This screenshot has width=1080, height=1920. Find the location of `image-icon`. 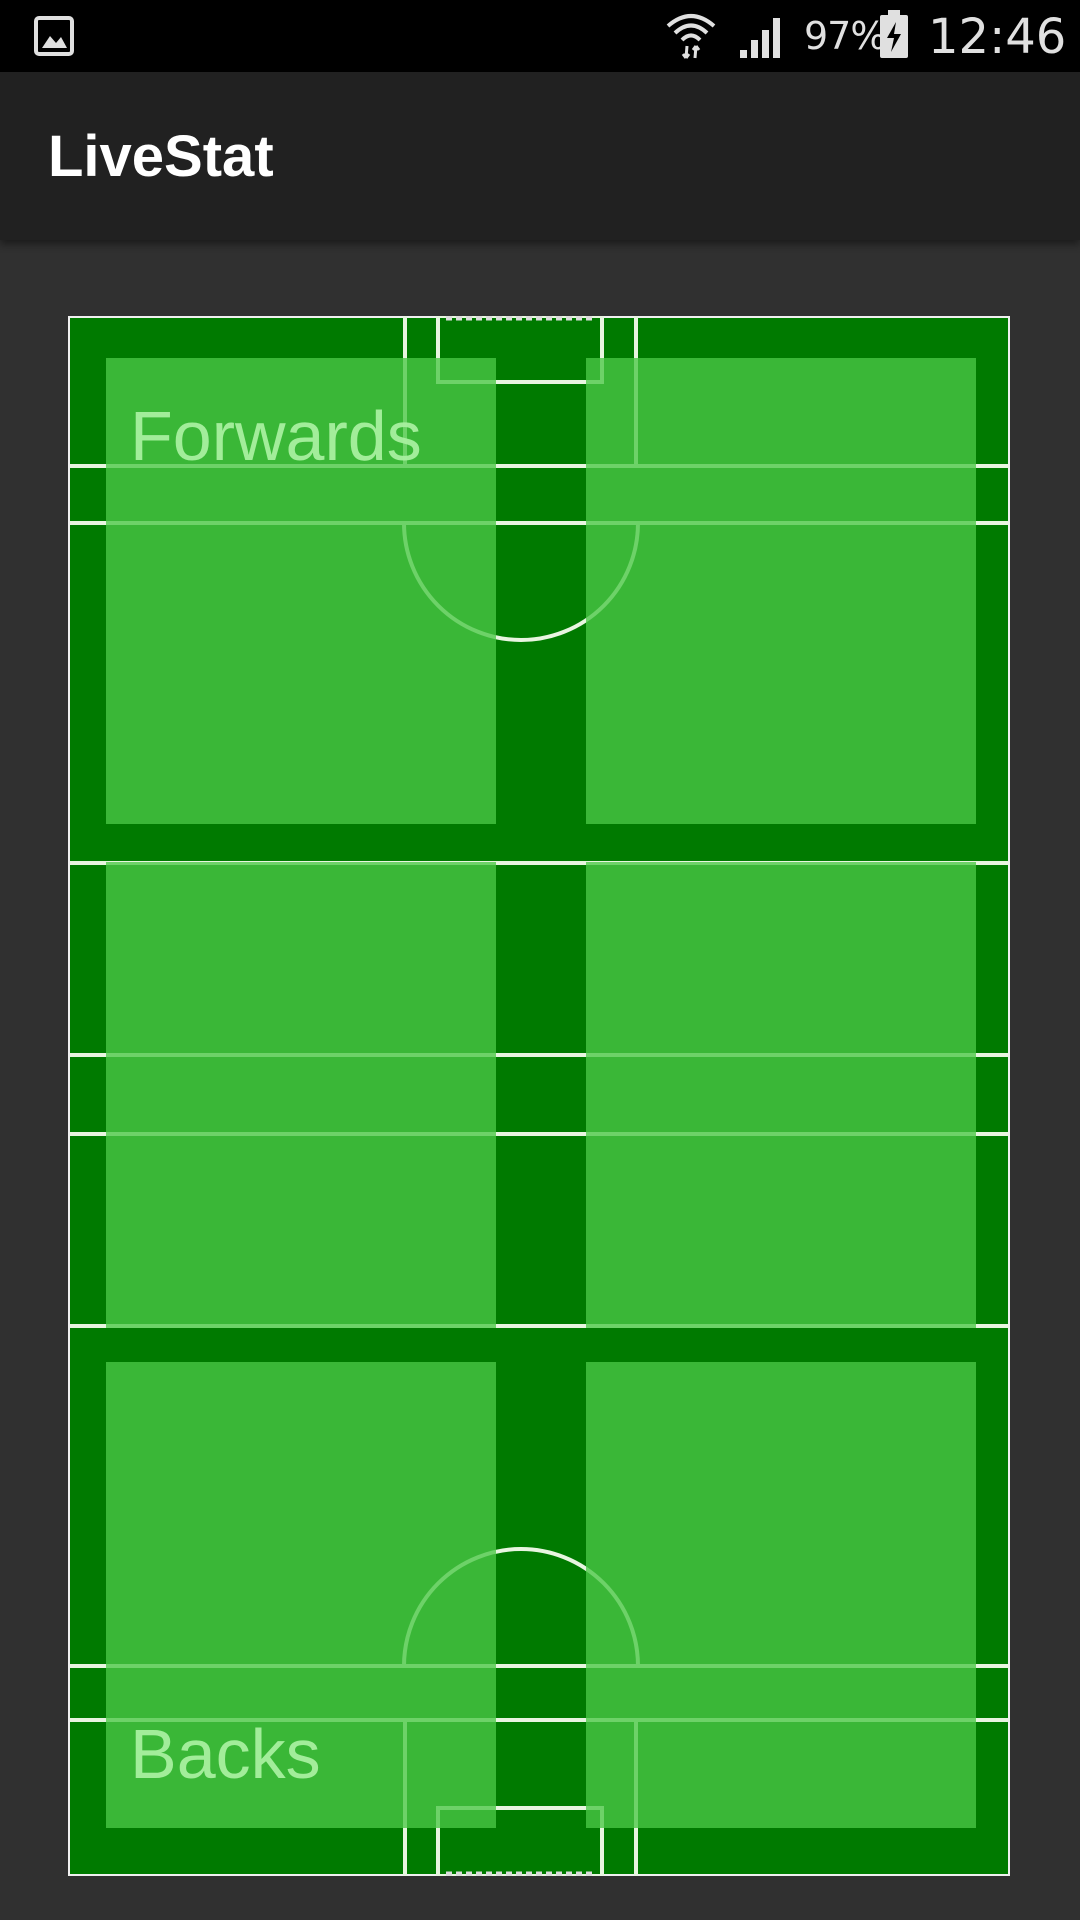

image-icon is located at coordinates (54, 36).